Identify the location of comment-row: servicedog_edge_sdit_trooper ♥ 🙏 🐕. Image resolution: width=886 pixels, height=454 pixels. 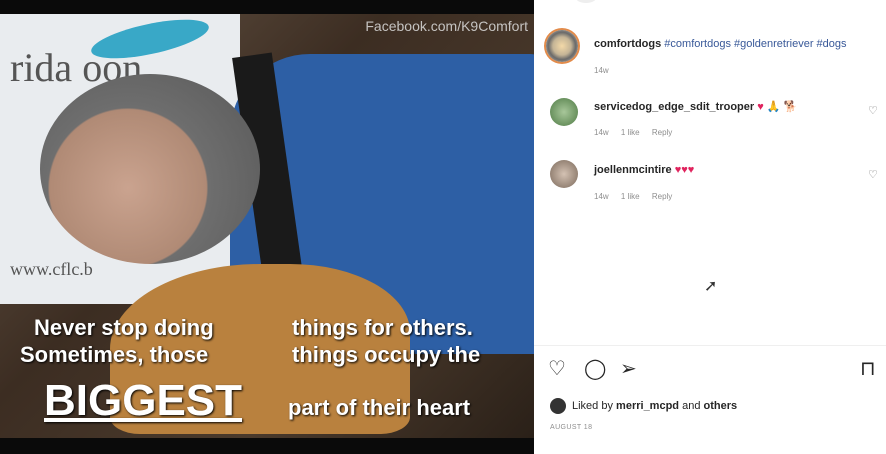
(695, 106).